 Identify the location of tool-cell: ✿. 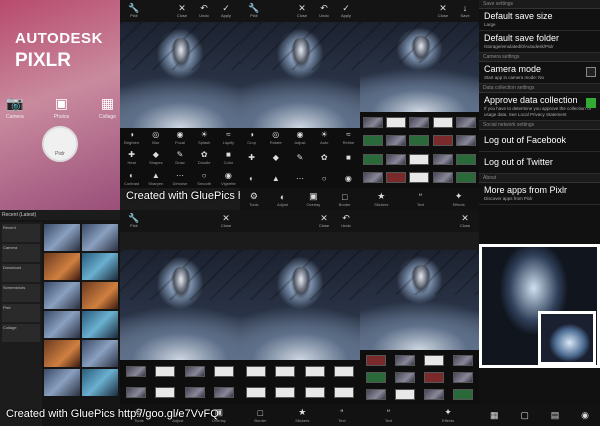
(324, 158).